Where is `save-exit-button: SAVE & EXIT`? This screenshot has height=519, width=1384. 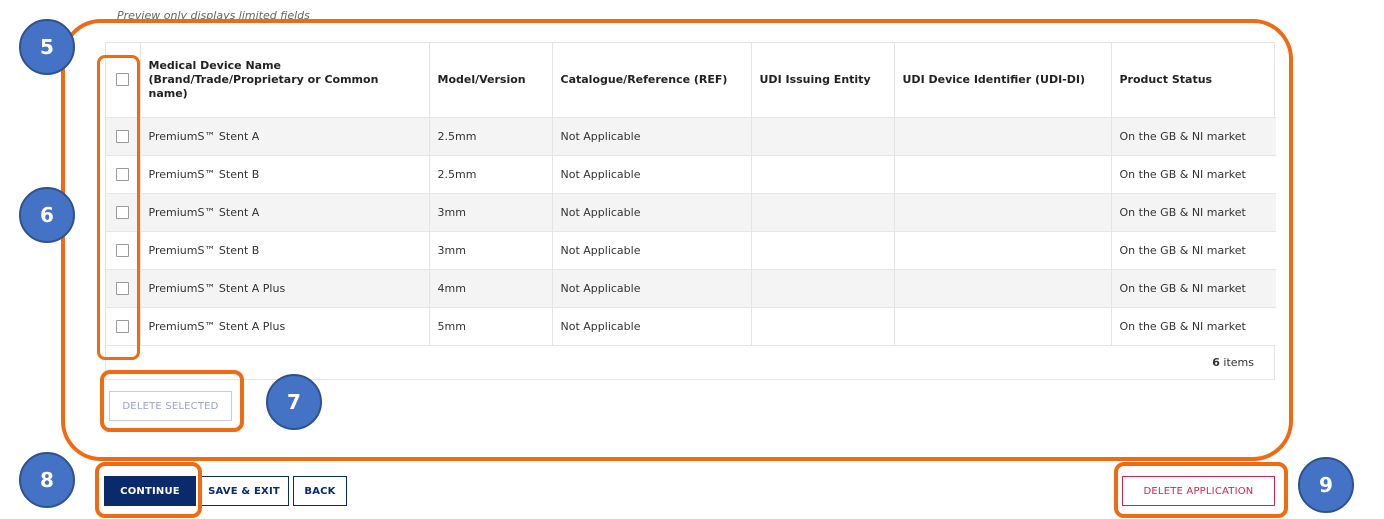 save-exit-button: SAVE & EXIT is located at coordinates (244, 491).